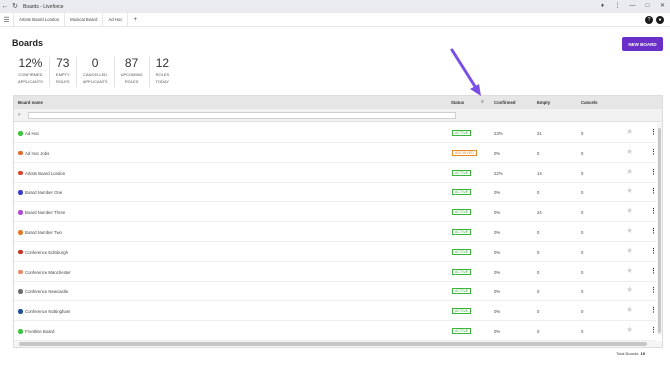 This screenshot has width=670, height=373. Describe the element at coordinates (335, 232) in the screenshot. I see `table-row: Board Number Two ACTIVE 0% 0 0 ★ ⋮` at that location.